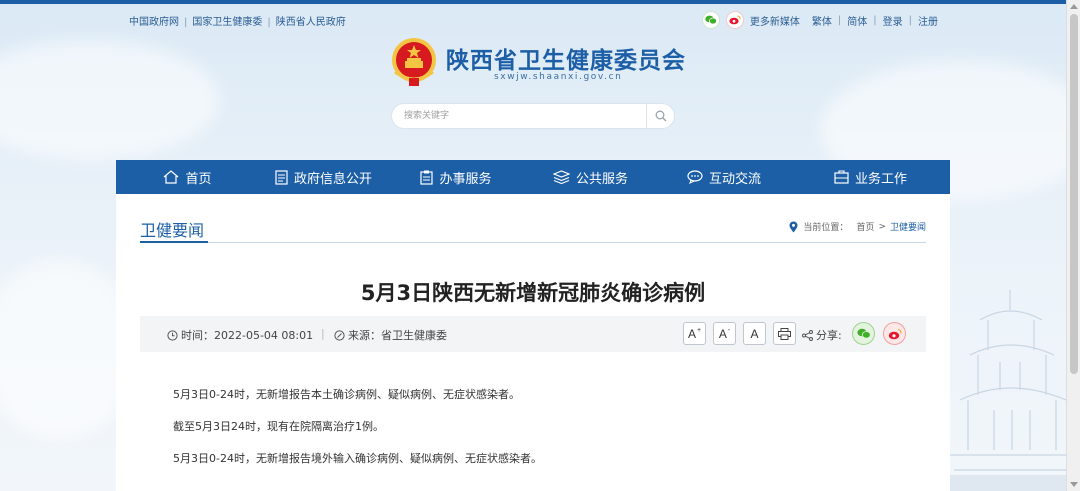 Image resolution: width=1080 pixels, height=491 pixels. I want to click on print-icon, so click(784, 333).